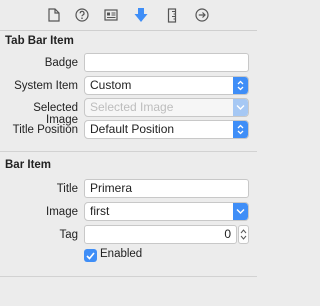 The image size is (320, 306). Describe the element at coordinates (172, 15) in the screenshot. I see `ruler-icon` at that location.